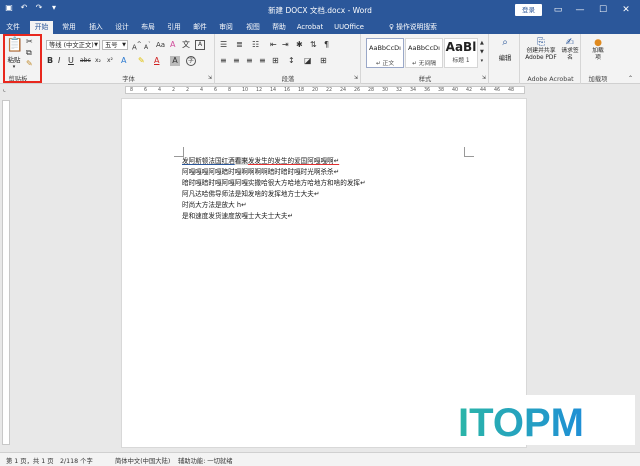 This screenshot has height=466, width=640. What do you see at coordinates (630, 79) in the screenshot?
I see `collapse-ribbon-icon: ⌃` at bounding box center [630, 79].